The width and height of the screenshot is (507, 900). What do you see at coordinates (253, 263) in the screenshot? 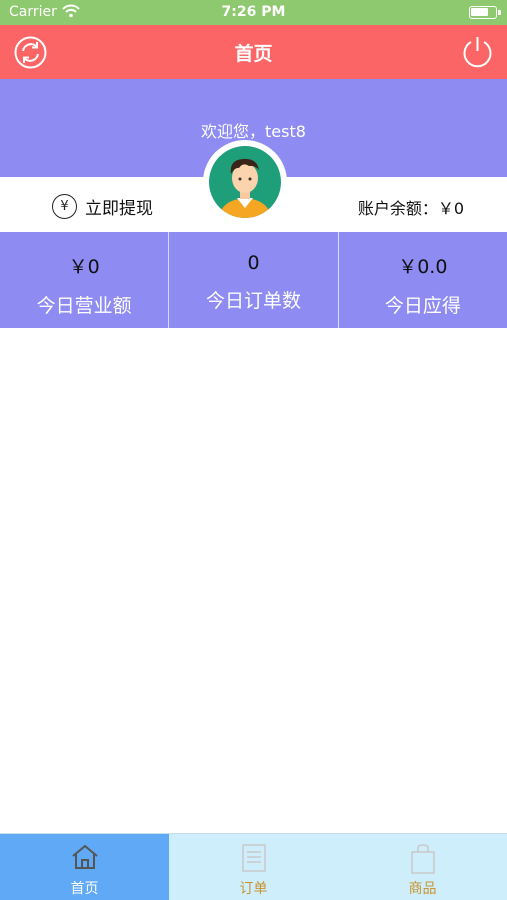
I see `stat-value: 0` at bounding box center [253, 263].